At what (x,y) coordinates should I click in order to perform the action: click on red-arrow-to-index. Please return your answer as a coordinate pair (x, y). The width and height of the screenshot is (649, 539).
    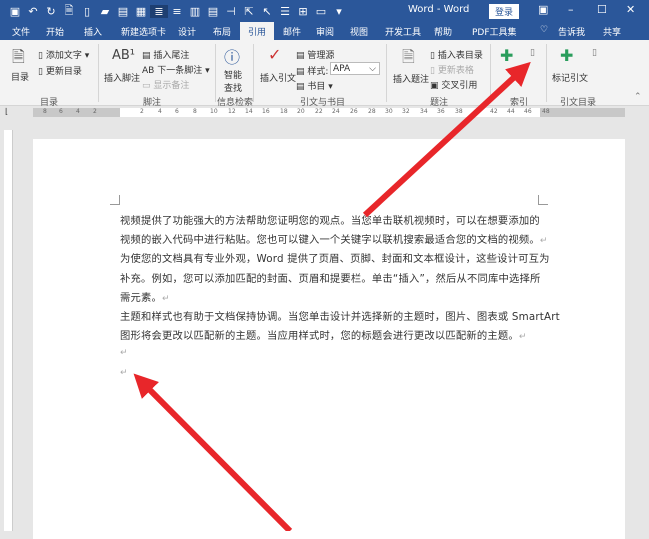
    Looking at the image, I should click on (446, 139).